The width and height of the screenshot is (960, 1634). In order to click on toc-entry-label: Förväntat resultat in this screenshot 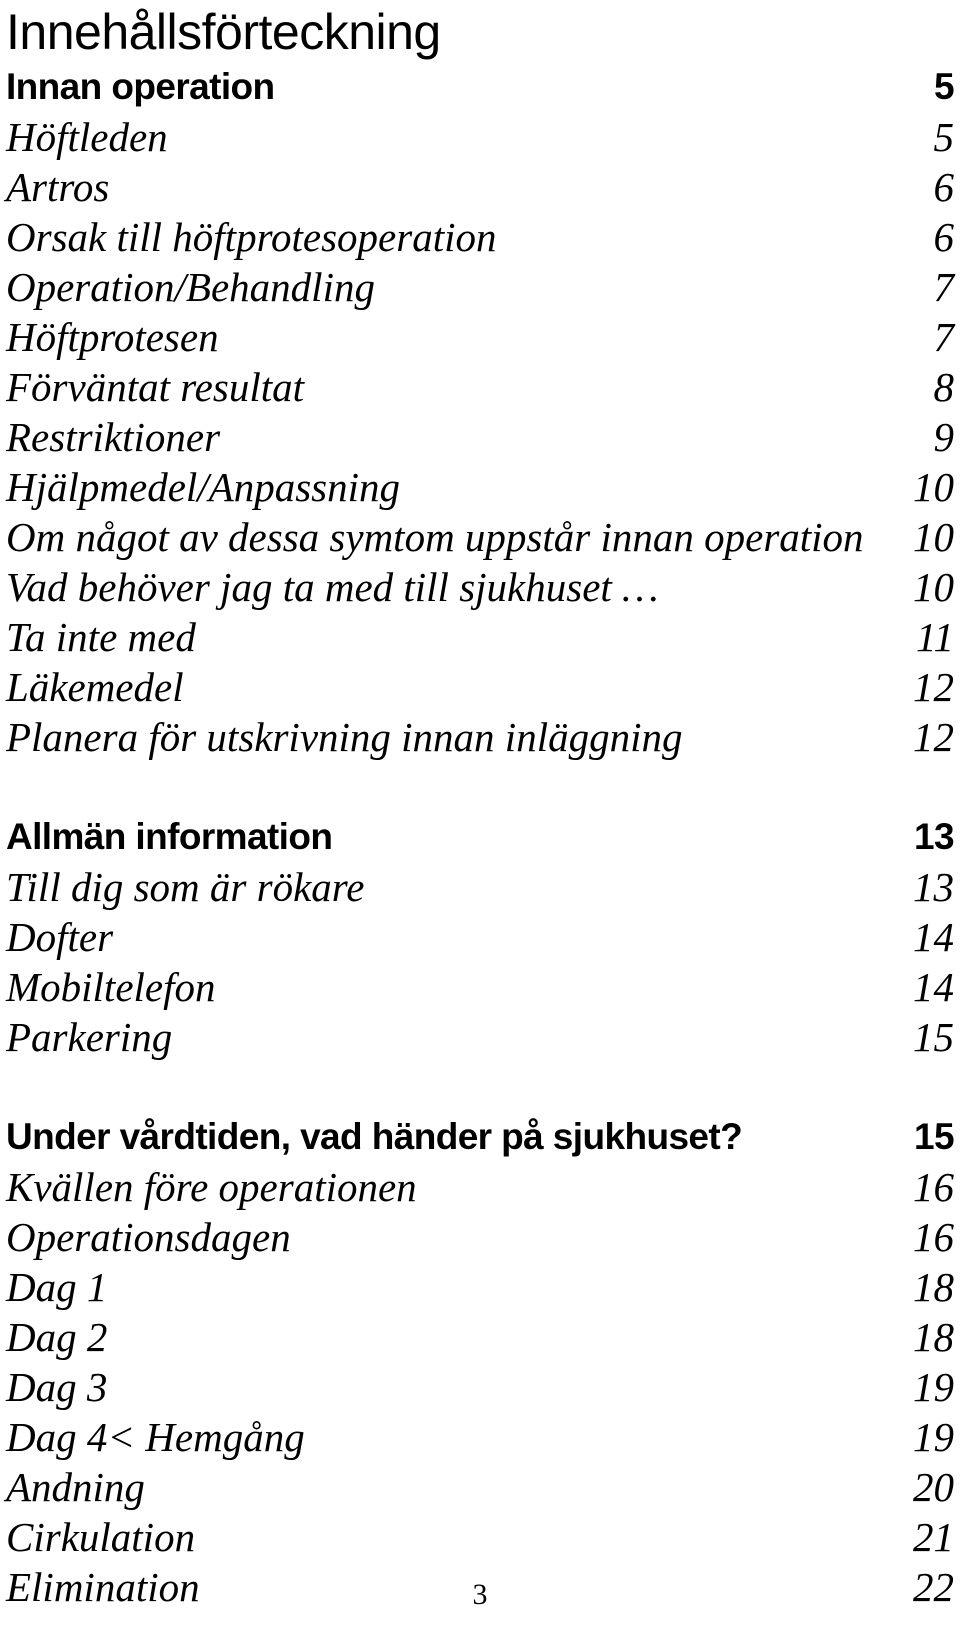, I will do `click(155, 387)`.